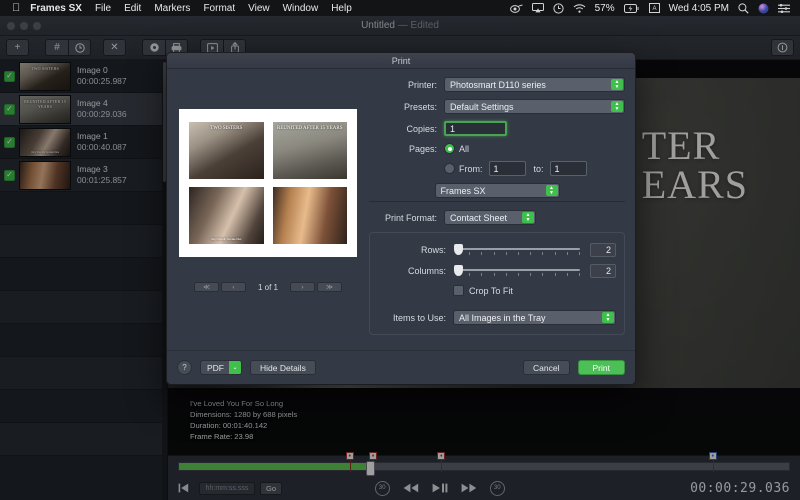  Describe the element at coordinates (763, 8) in the screenshot. I see `siri-icon` at that location.